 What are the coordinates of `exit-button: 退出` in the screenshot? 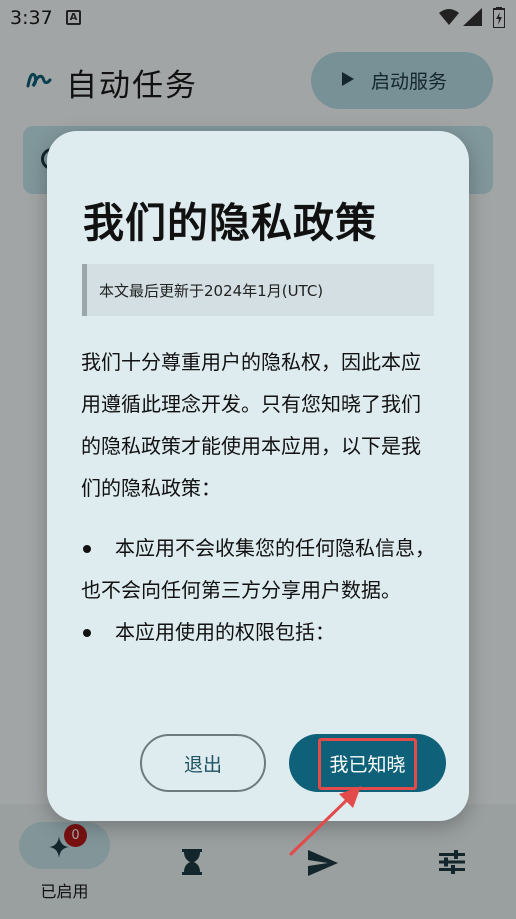 It's located at (203, 763).